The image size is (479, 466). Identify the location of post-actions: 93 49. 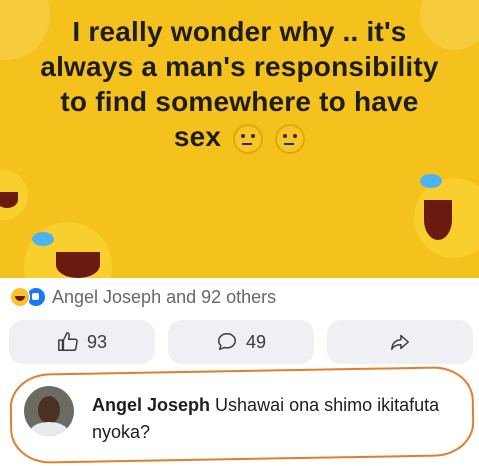
(241, 343).